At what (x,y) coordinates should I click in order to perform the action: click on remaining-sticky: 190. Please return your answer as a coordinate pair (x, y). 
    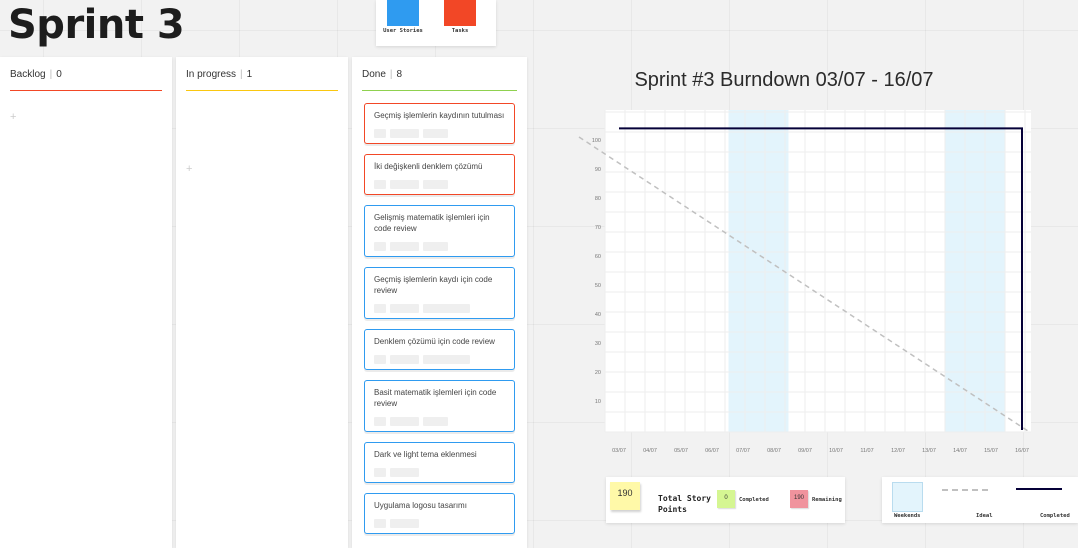
    Looking at the image, I should click on (799, 499).